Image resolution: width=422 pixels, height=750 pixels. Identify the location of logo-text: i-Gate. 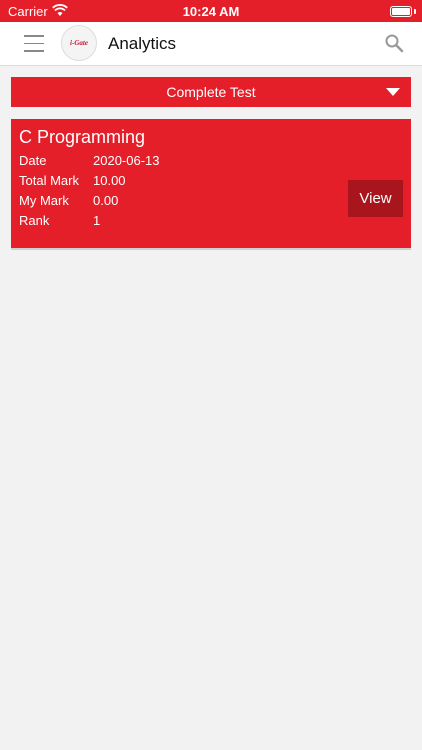
(79, 43).